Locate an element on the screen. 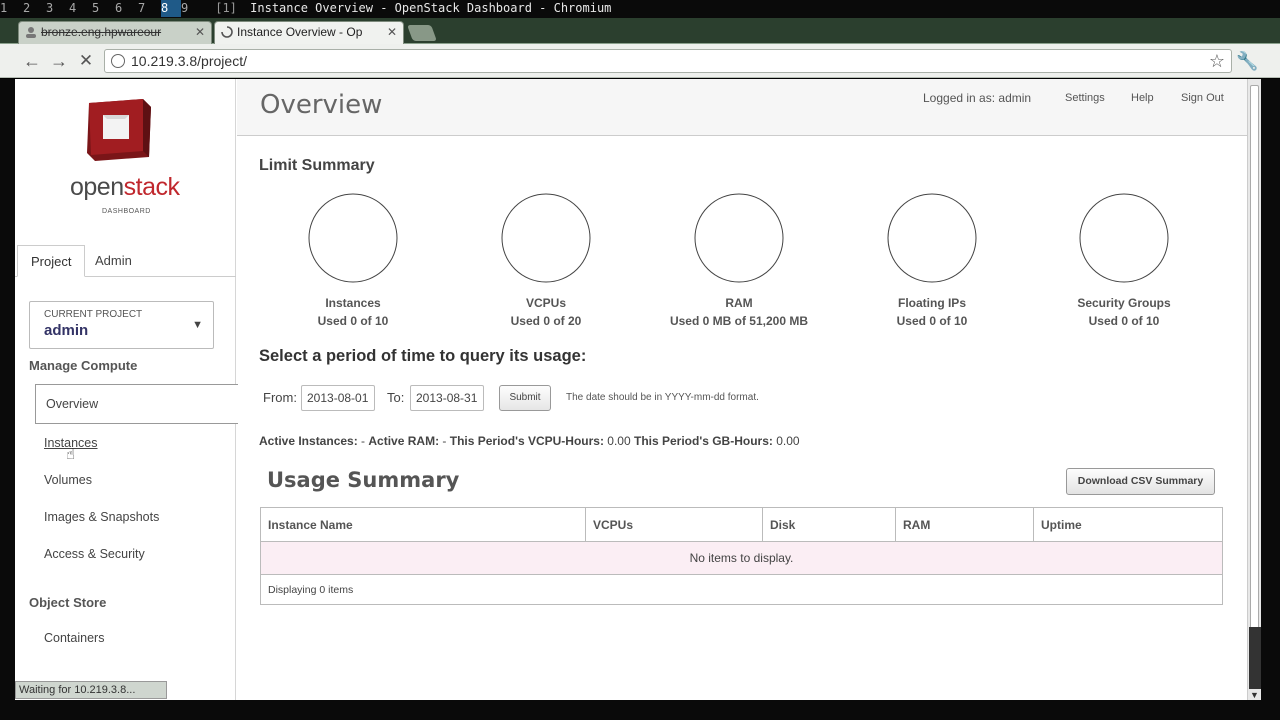 The width and height of the screenshot is (1280, 720). browser-tab-1-label: bronze.eng.hpwareour is located at coordinates (101, 32).